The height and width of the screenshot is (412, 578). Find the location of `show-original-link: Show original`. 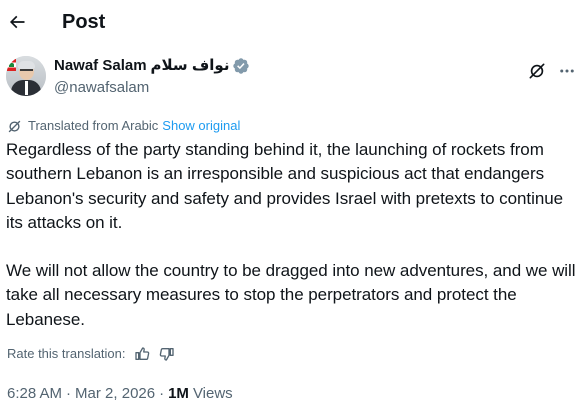

show-original-link: Show original is located at coordinates (201, 126).